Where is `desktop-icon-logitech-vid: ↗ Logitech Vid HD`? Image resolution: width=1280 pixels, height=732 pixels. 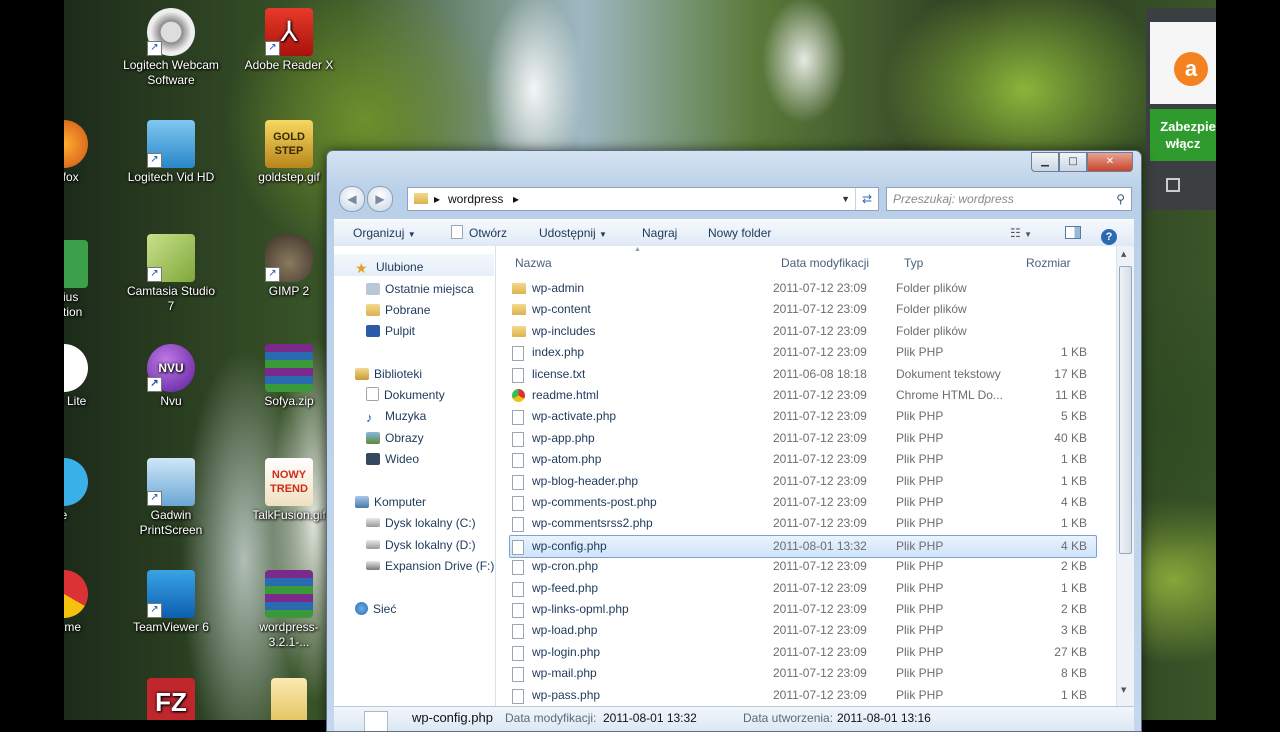
desktop-icon-logitech-vid: ↗ Logitech Vid HD is located at coordinates (171, 152).